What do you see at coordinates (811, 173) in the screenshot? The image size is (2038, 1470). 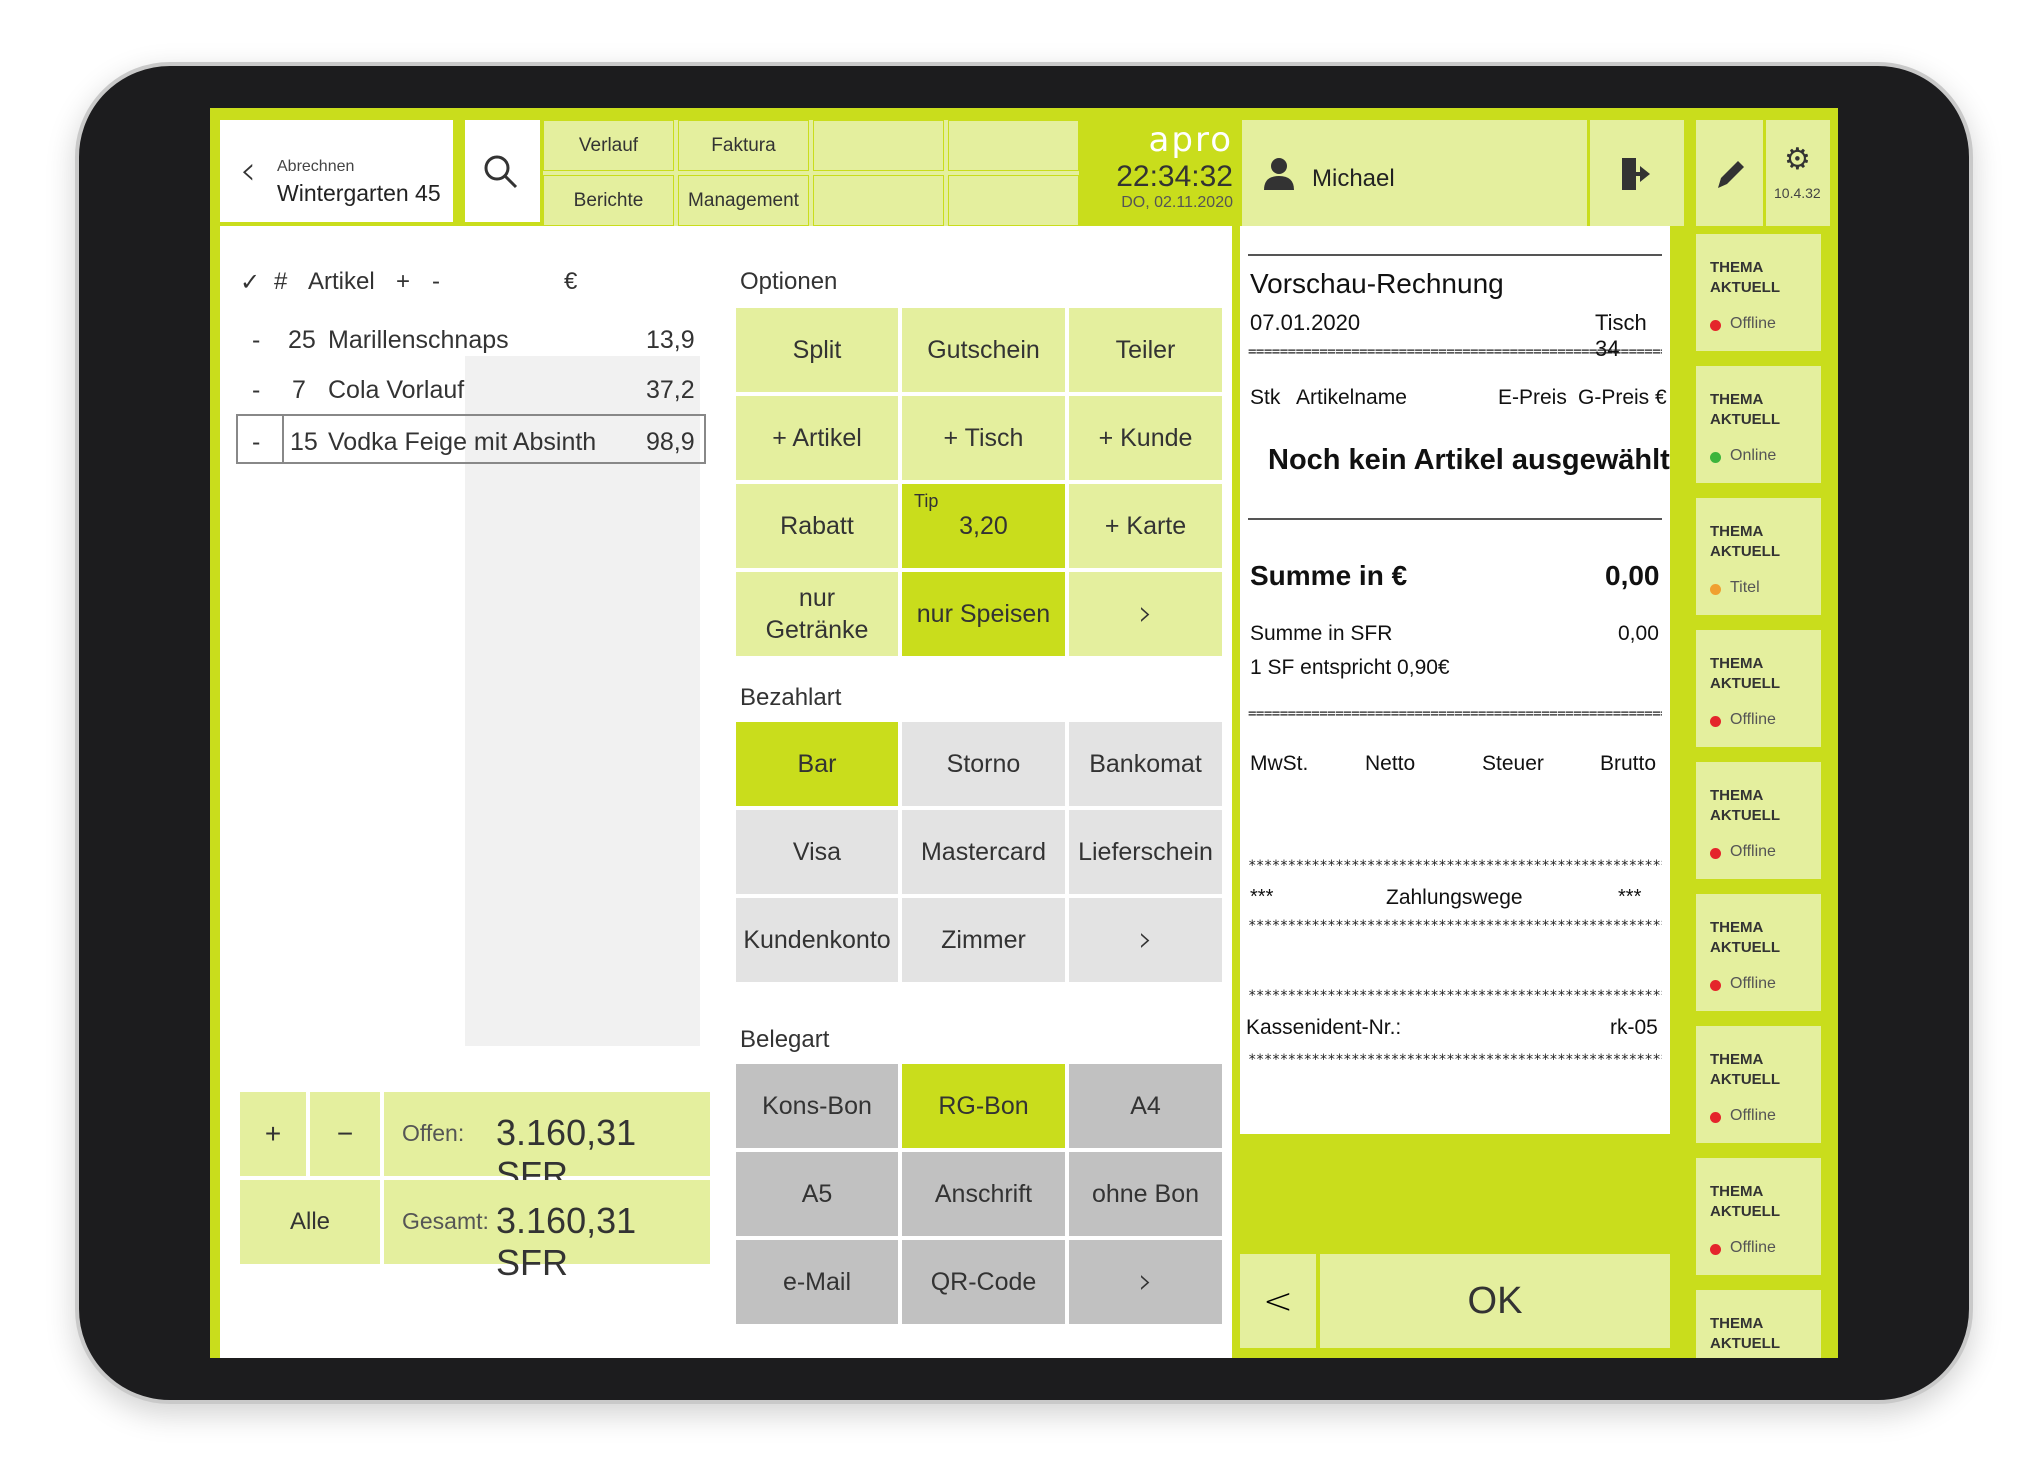 I see `top-nav-grid: Verlauf Faktura Berichte Management` at bounding box center [811, 173].